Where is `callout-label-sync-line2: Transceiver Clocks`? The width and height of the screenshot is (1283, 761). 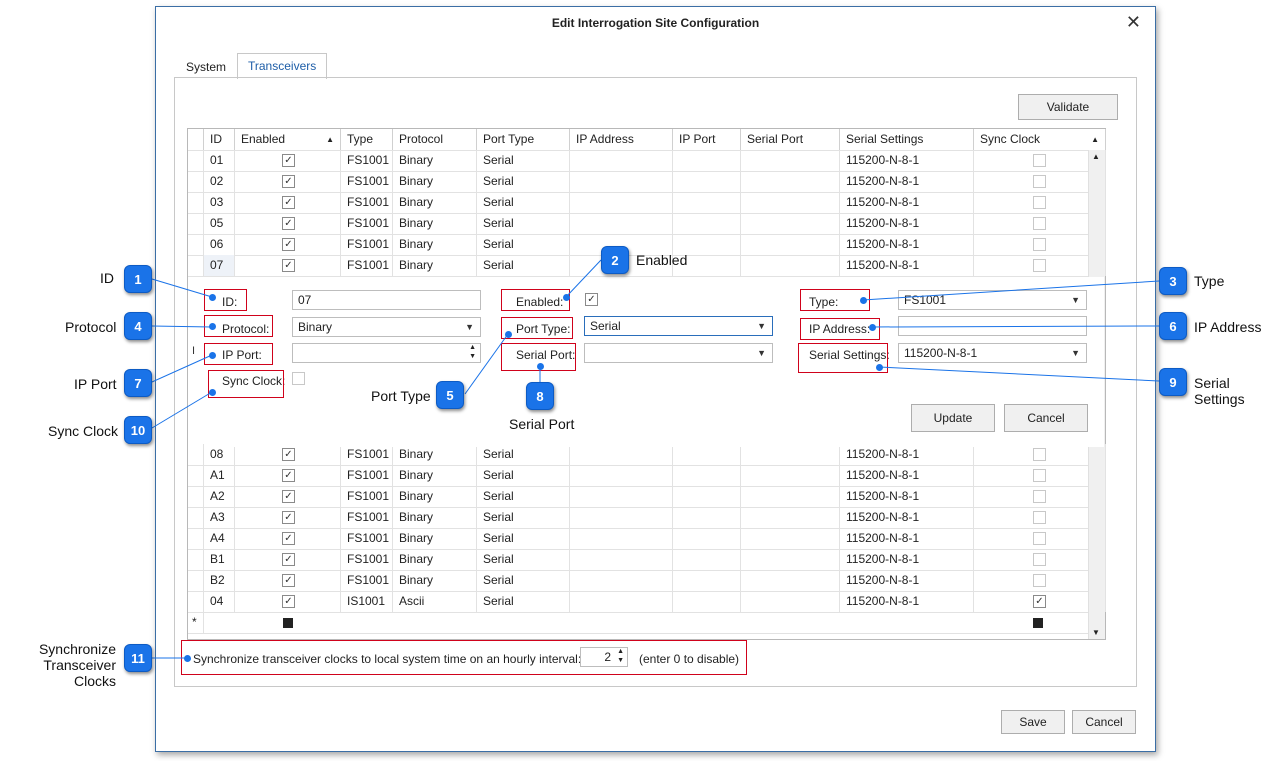 callout-label-sync-line2: Transceiver Clocks is located at coordinates (79, 673).